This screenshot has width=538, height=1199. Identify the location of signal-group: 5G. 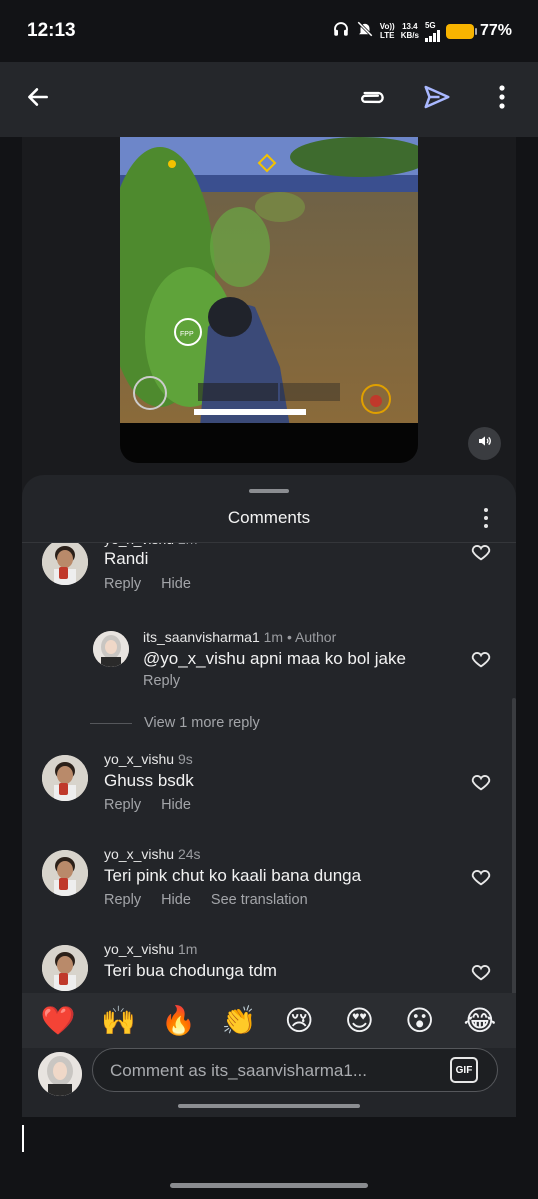
(432, 31).